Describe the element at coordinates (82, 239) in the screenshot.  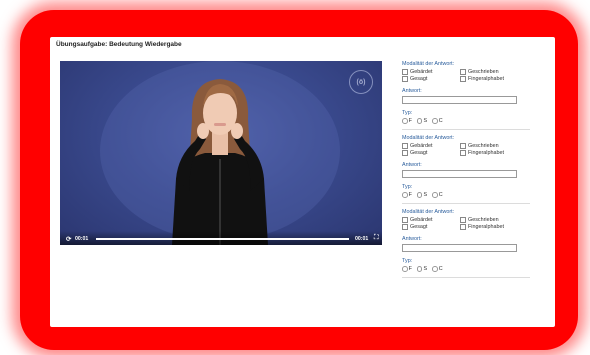
I see `current-time: 00:01` at that location.